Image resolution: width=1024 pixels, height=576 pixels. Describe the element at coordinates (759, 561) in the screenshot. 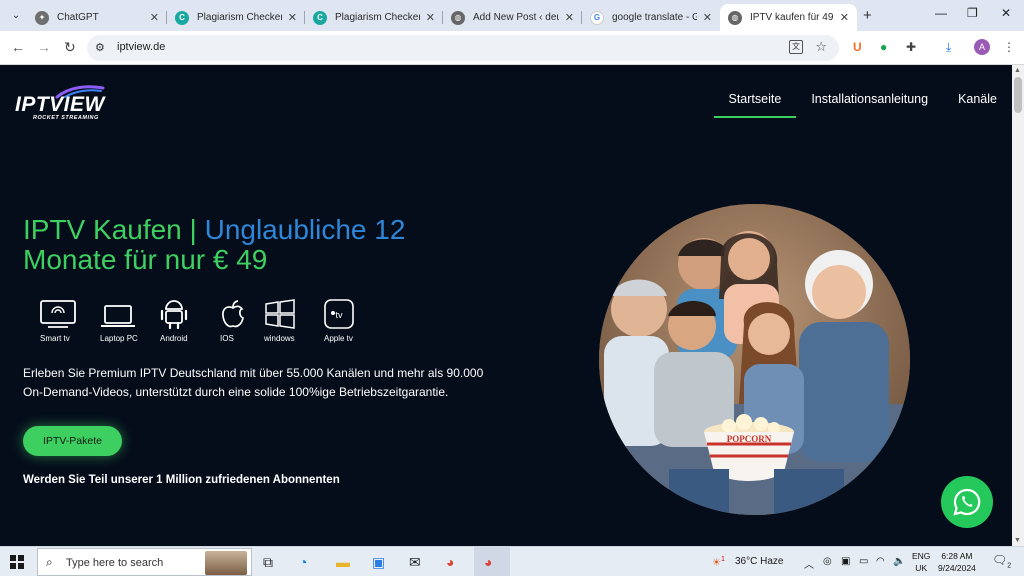

I see `weather-text: 36°C Haze` at that location.